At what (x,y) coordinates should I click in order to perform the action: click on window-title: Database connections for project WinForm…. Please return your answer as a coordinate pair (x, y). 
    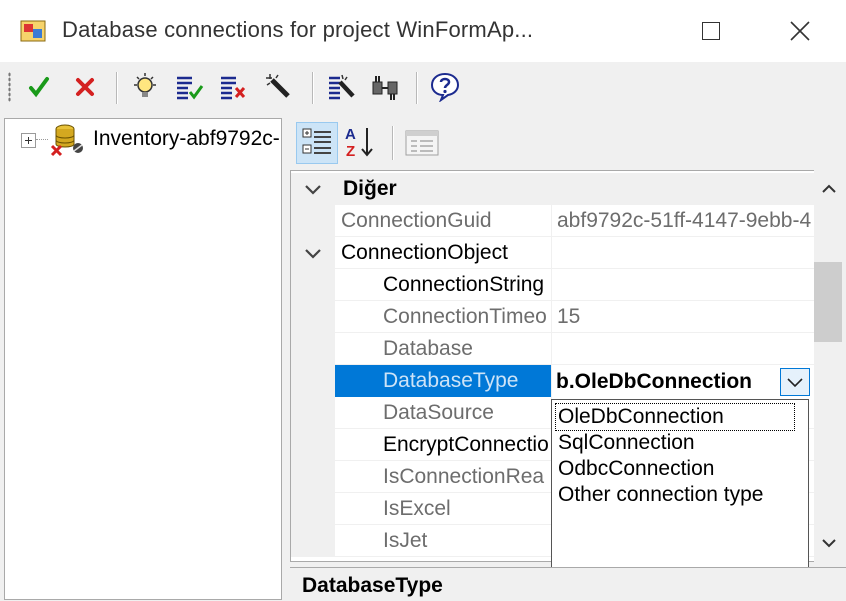
    Looking at the image, I should click on (298, 29).